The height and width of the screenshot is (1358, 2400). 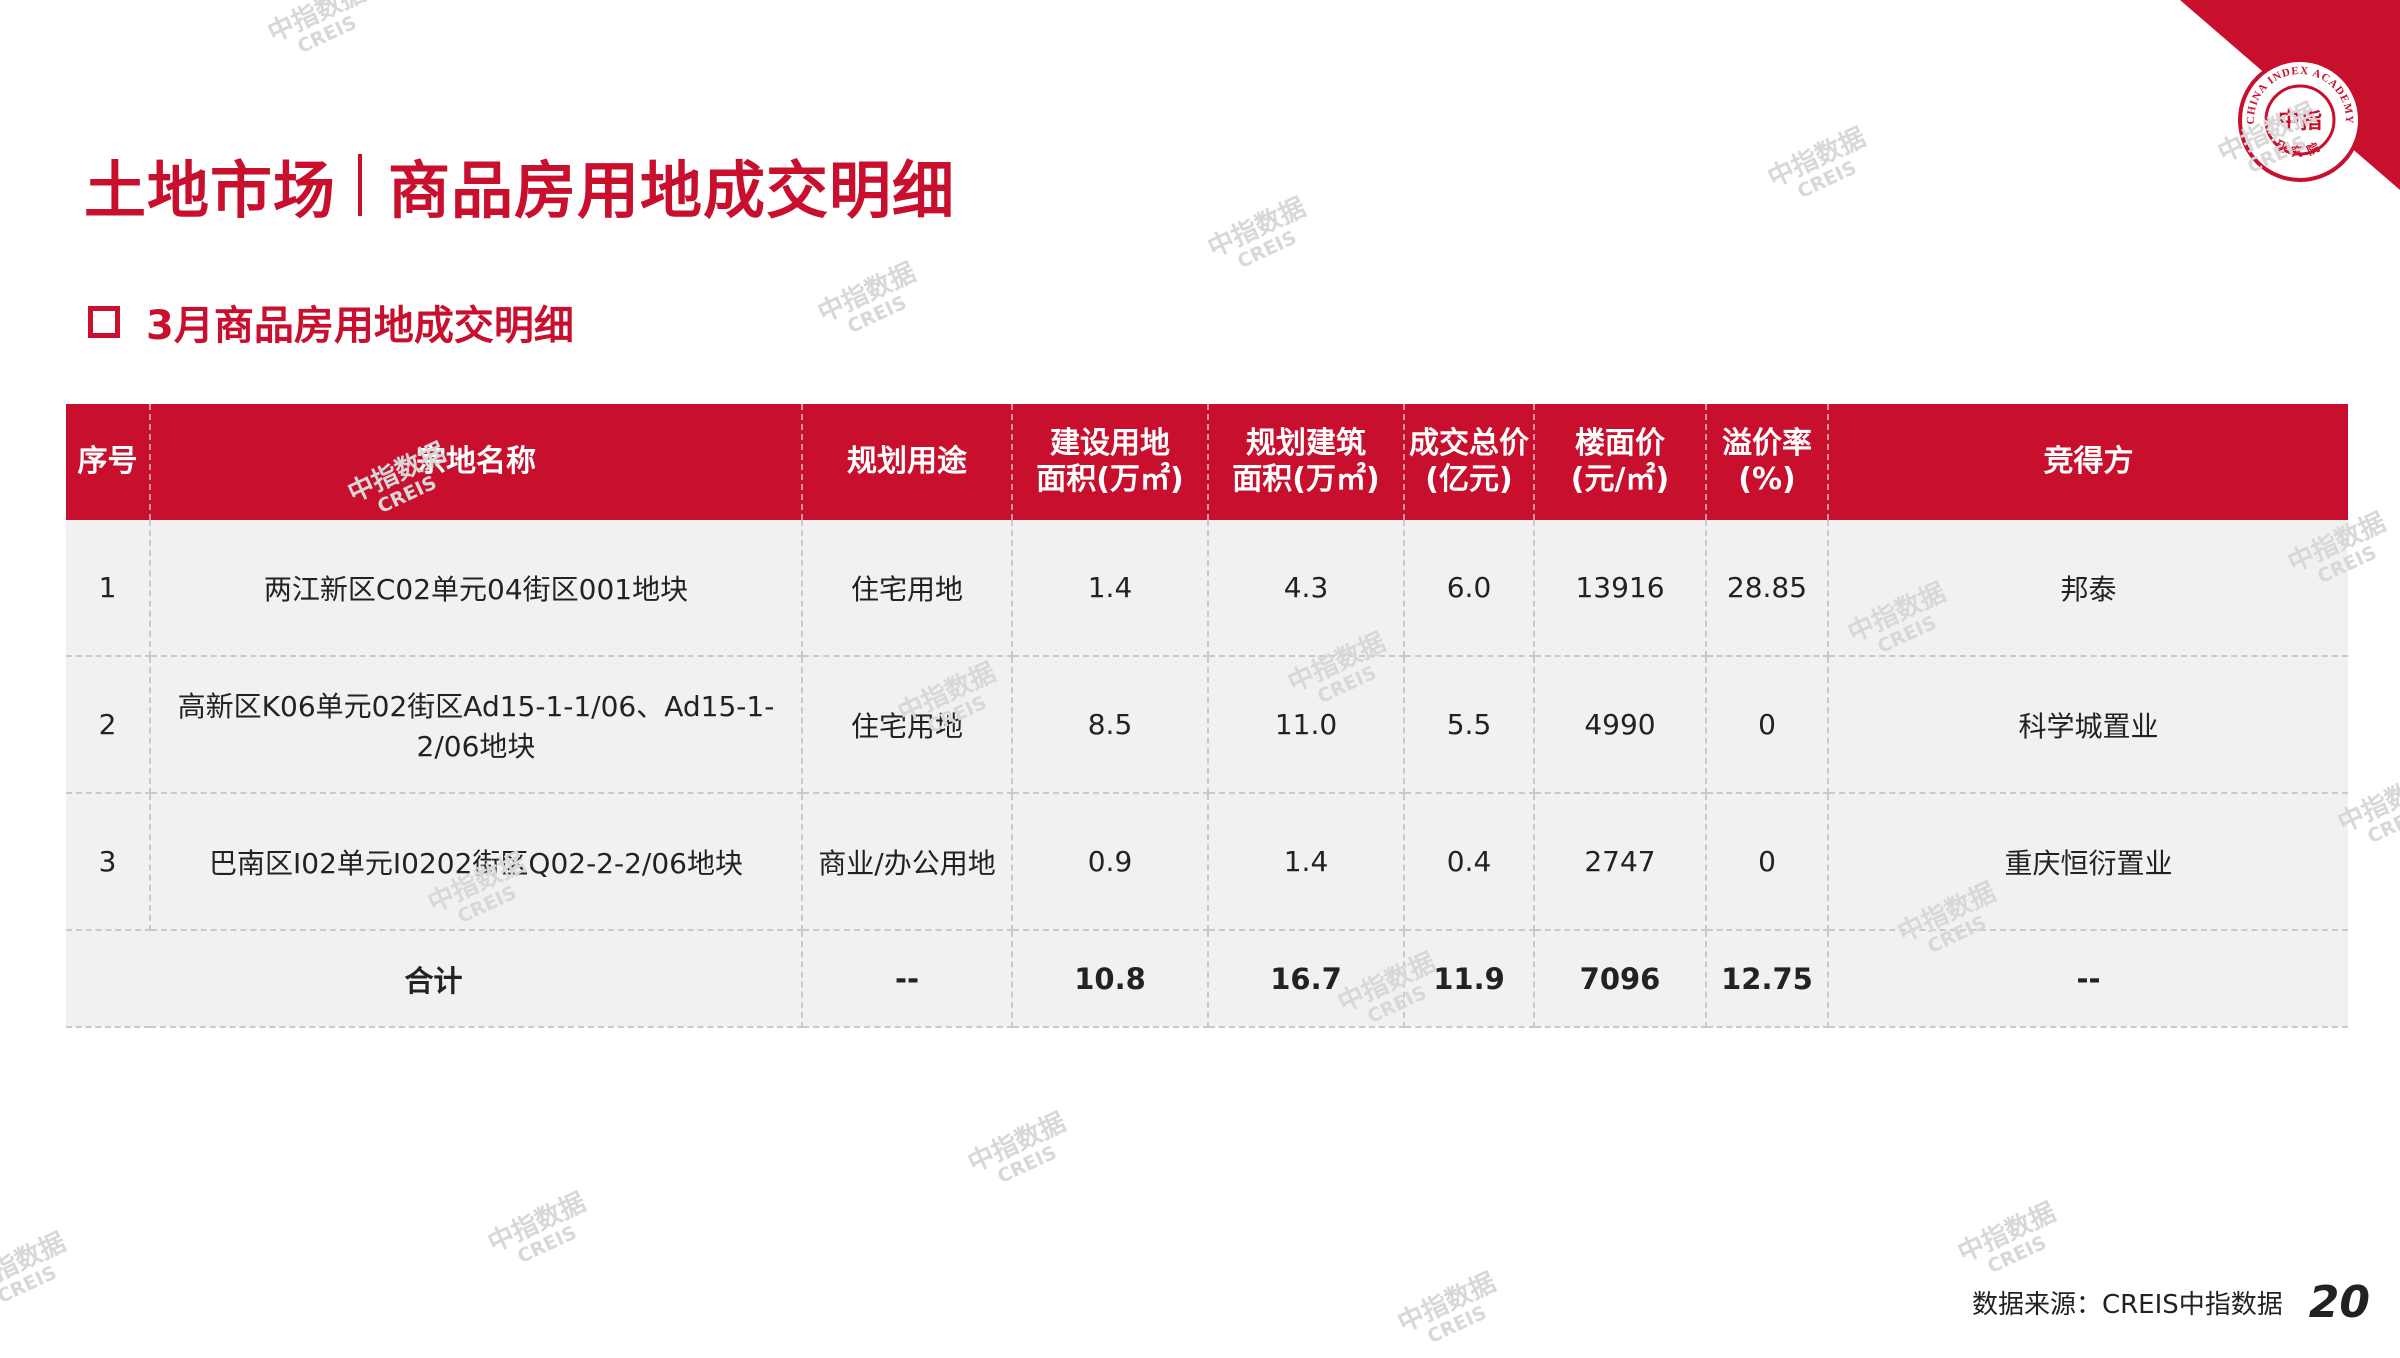 What do you see at coordinates (1110, 862) in the screenshot?
I see `table-cell: 0.9` at bounding box center [1110, 862].